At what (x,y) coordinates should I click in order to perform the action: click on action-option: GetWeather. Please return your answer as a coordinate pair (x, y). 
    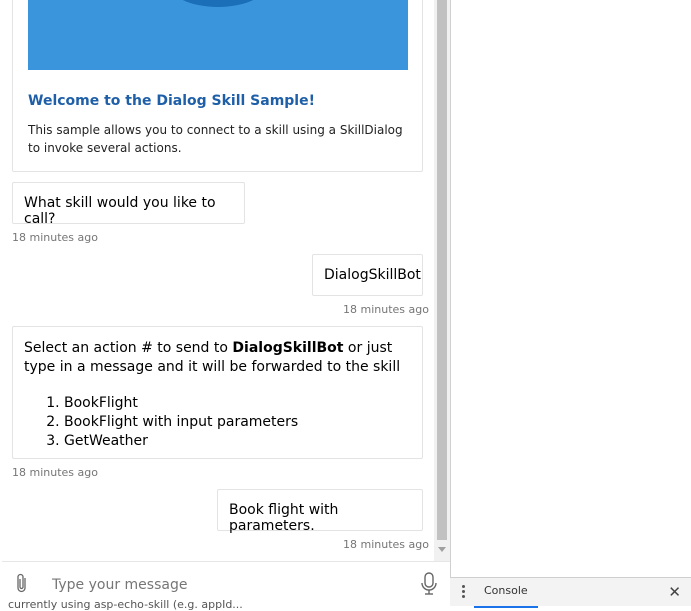
    Looking at the image, I should click on (237, 441).